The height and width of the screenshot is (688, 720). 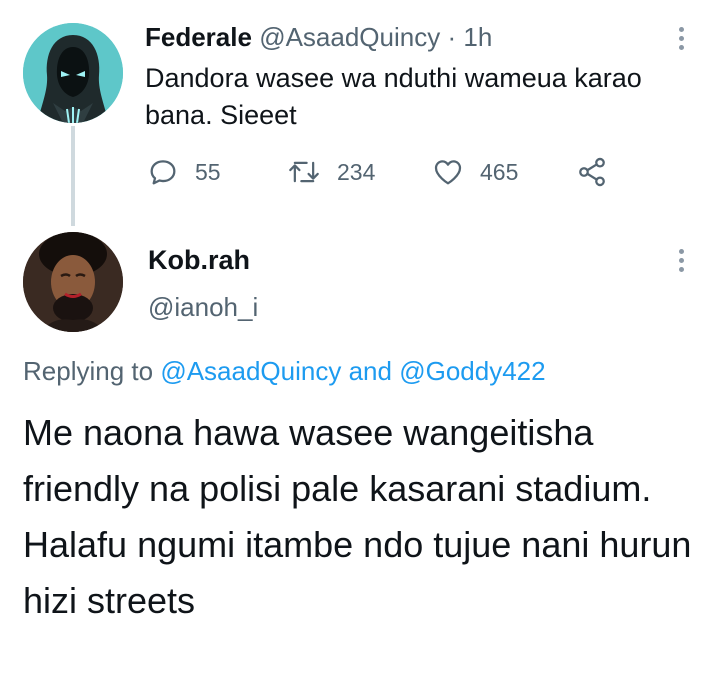 I want to click on thread-connector-line, so click(x=73, y=176).